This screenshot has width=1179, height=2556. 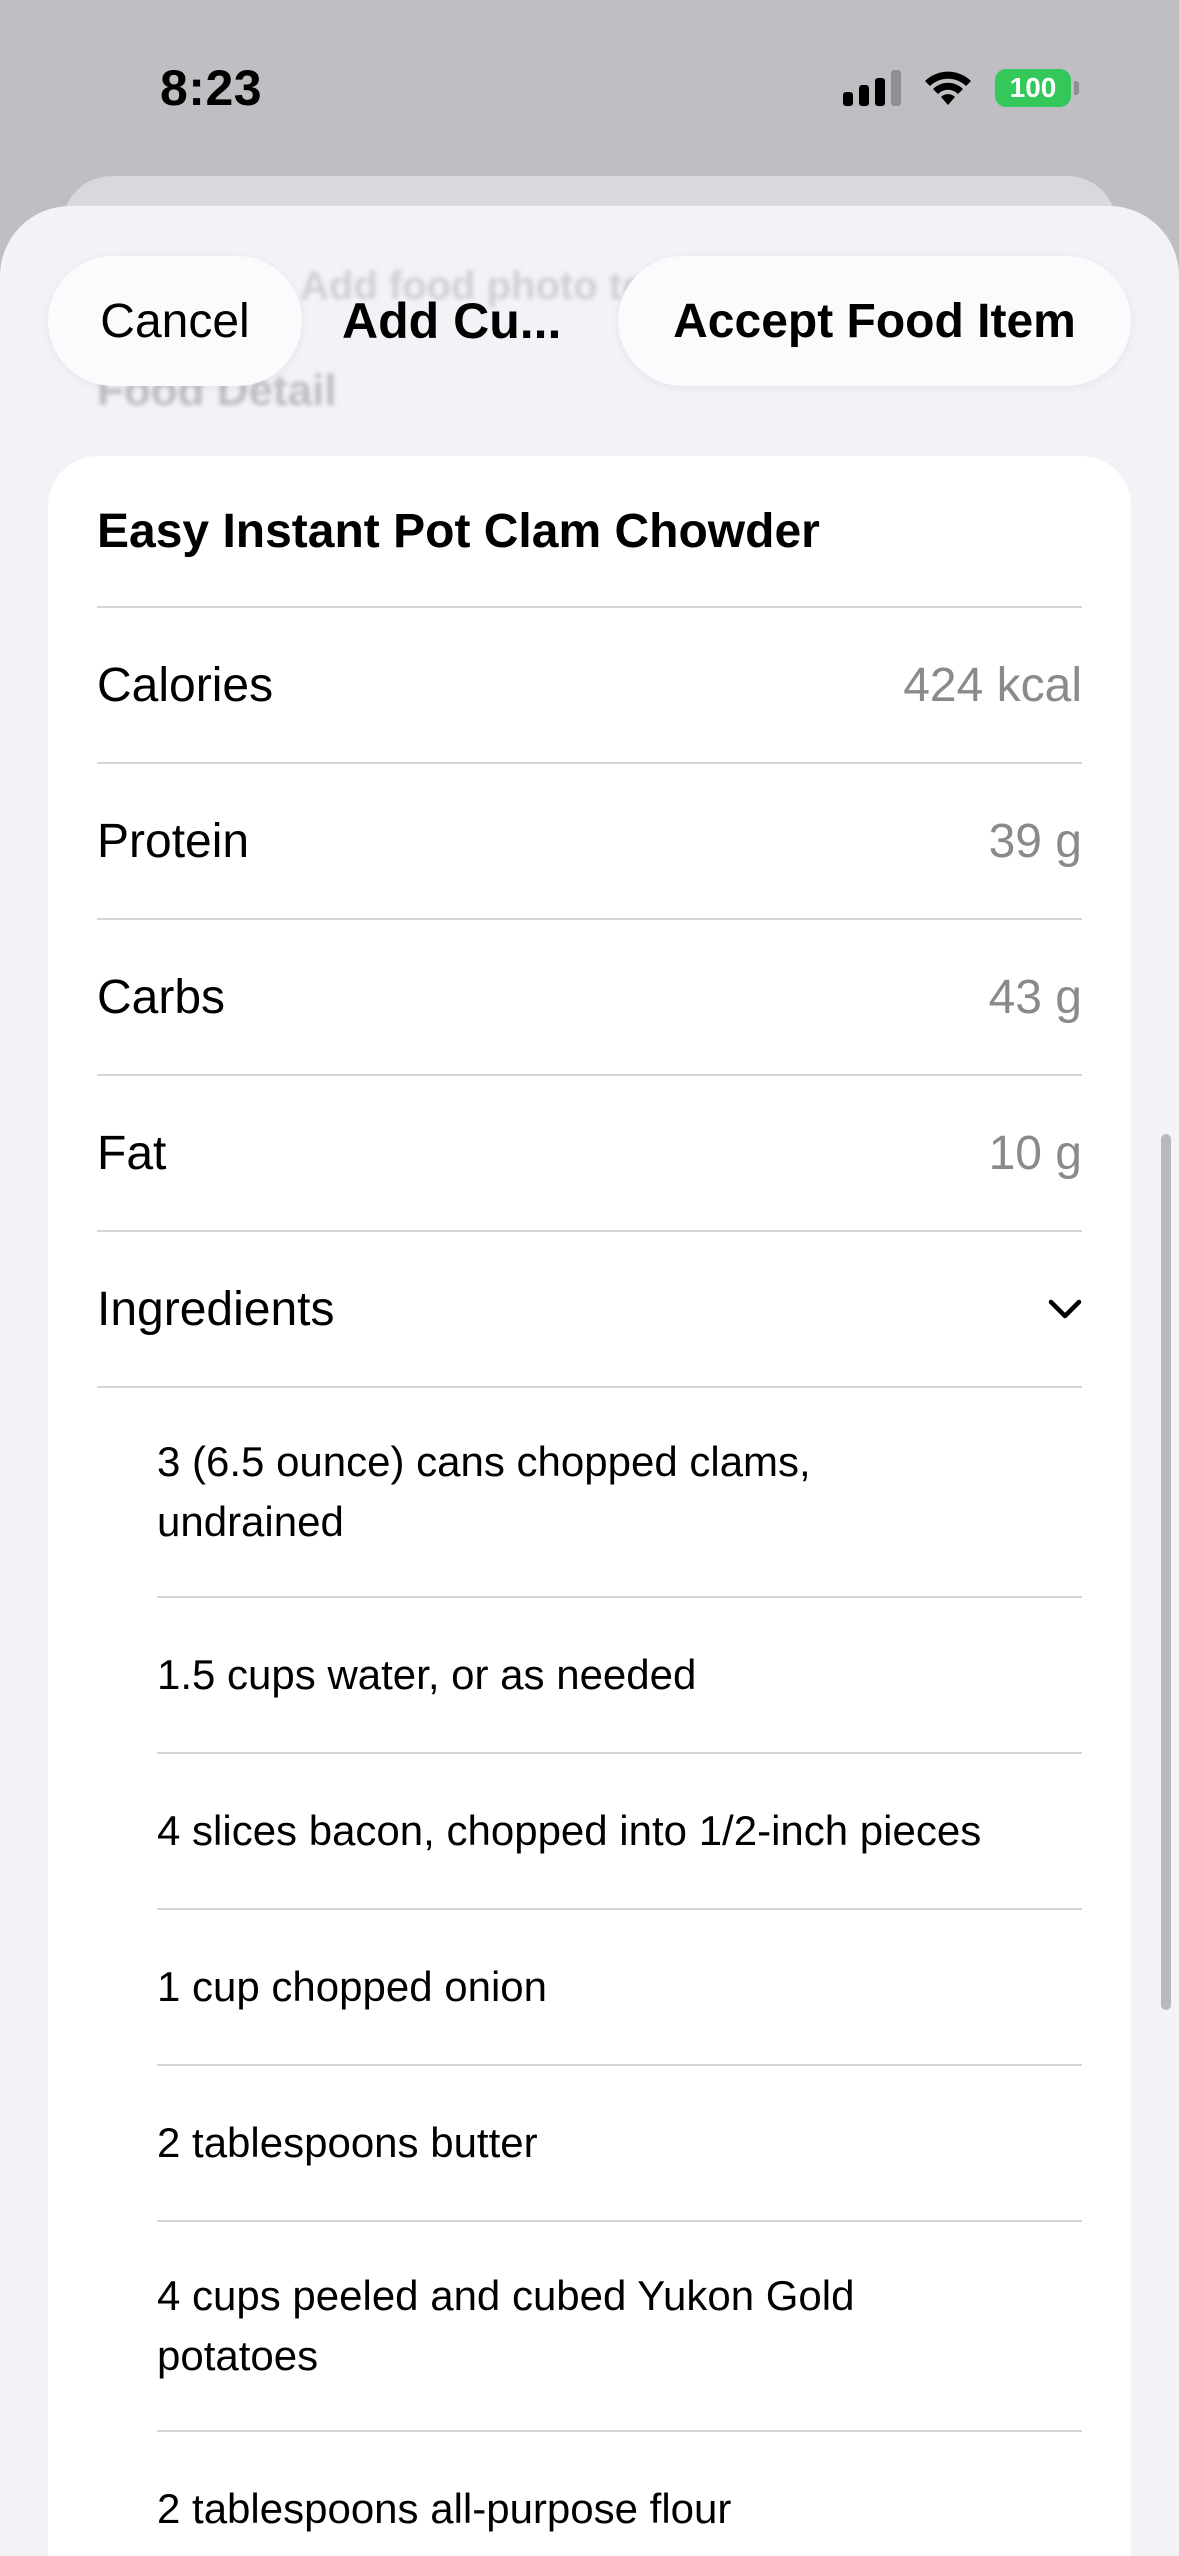 I want to click on ingredient-item: 1.5 cups water, or as needed, so click(x=619, y=1676).